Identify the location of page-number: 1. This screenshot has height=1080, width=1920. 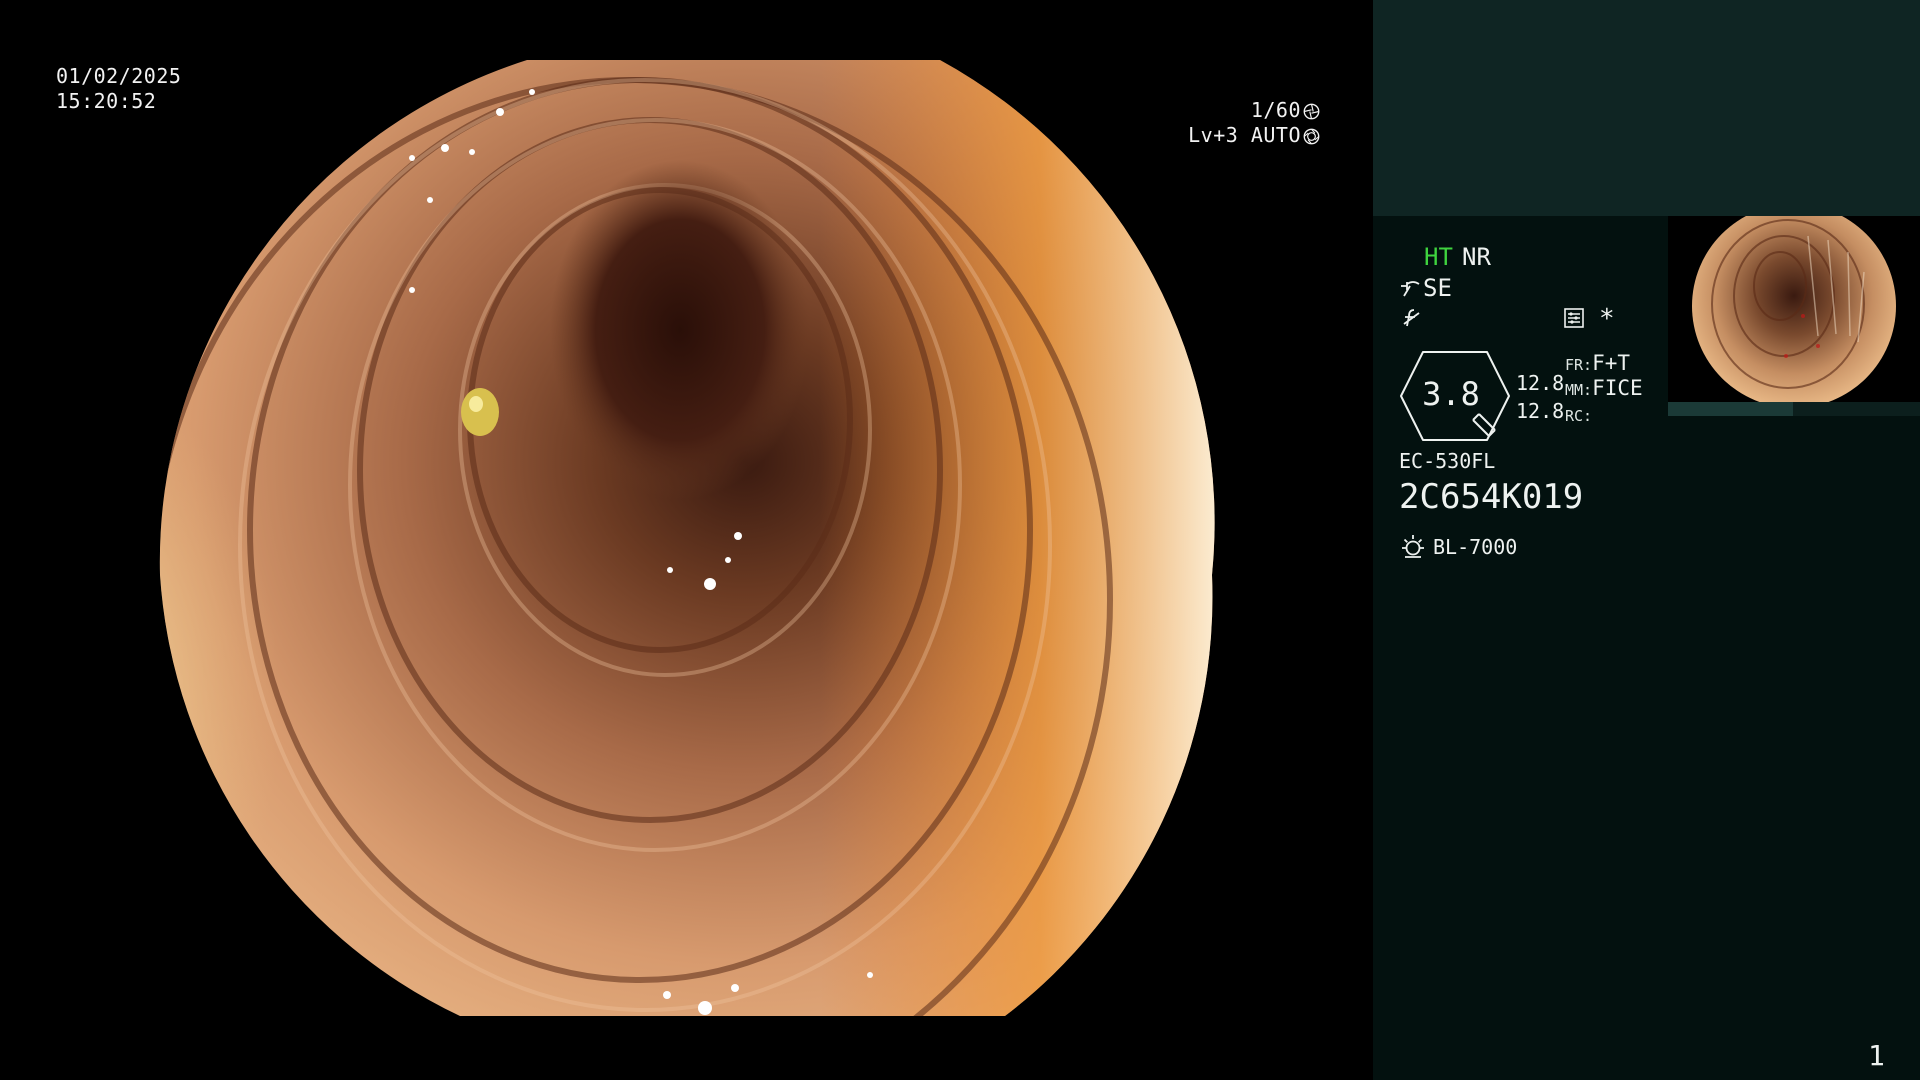
(1876, 1055).